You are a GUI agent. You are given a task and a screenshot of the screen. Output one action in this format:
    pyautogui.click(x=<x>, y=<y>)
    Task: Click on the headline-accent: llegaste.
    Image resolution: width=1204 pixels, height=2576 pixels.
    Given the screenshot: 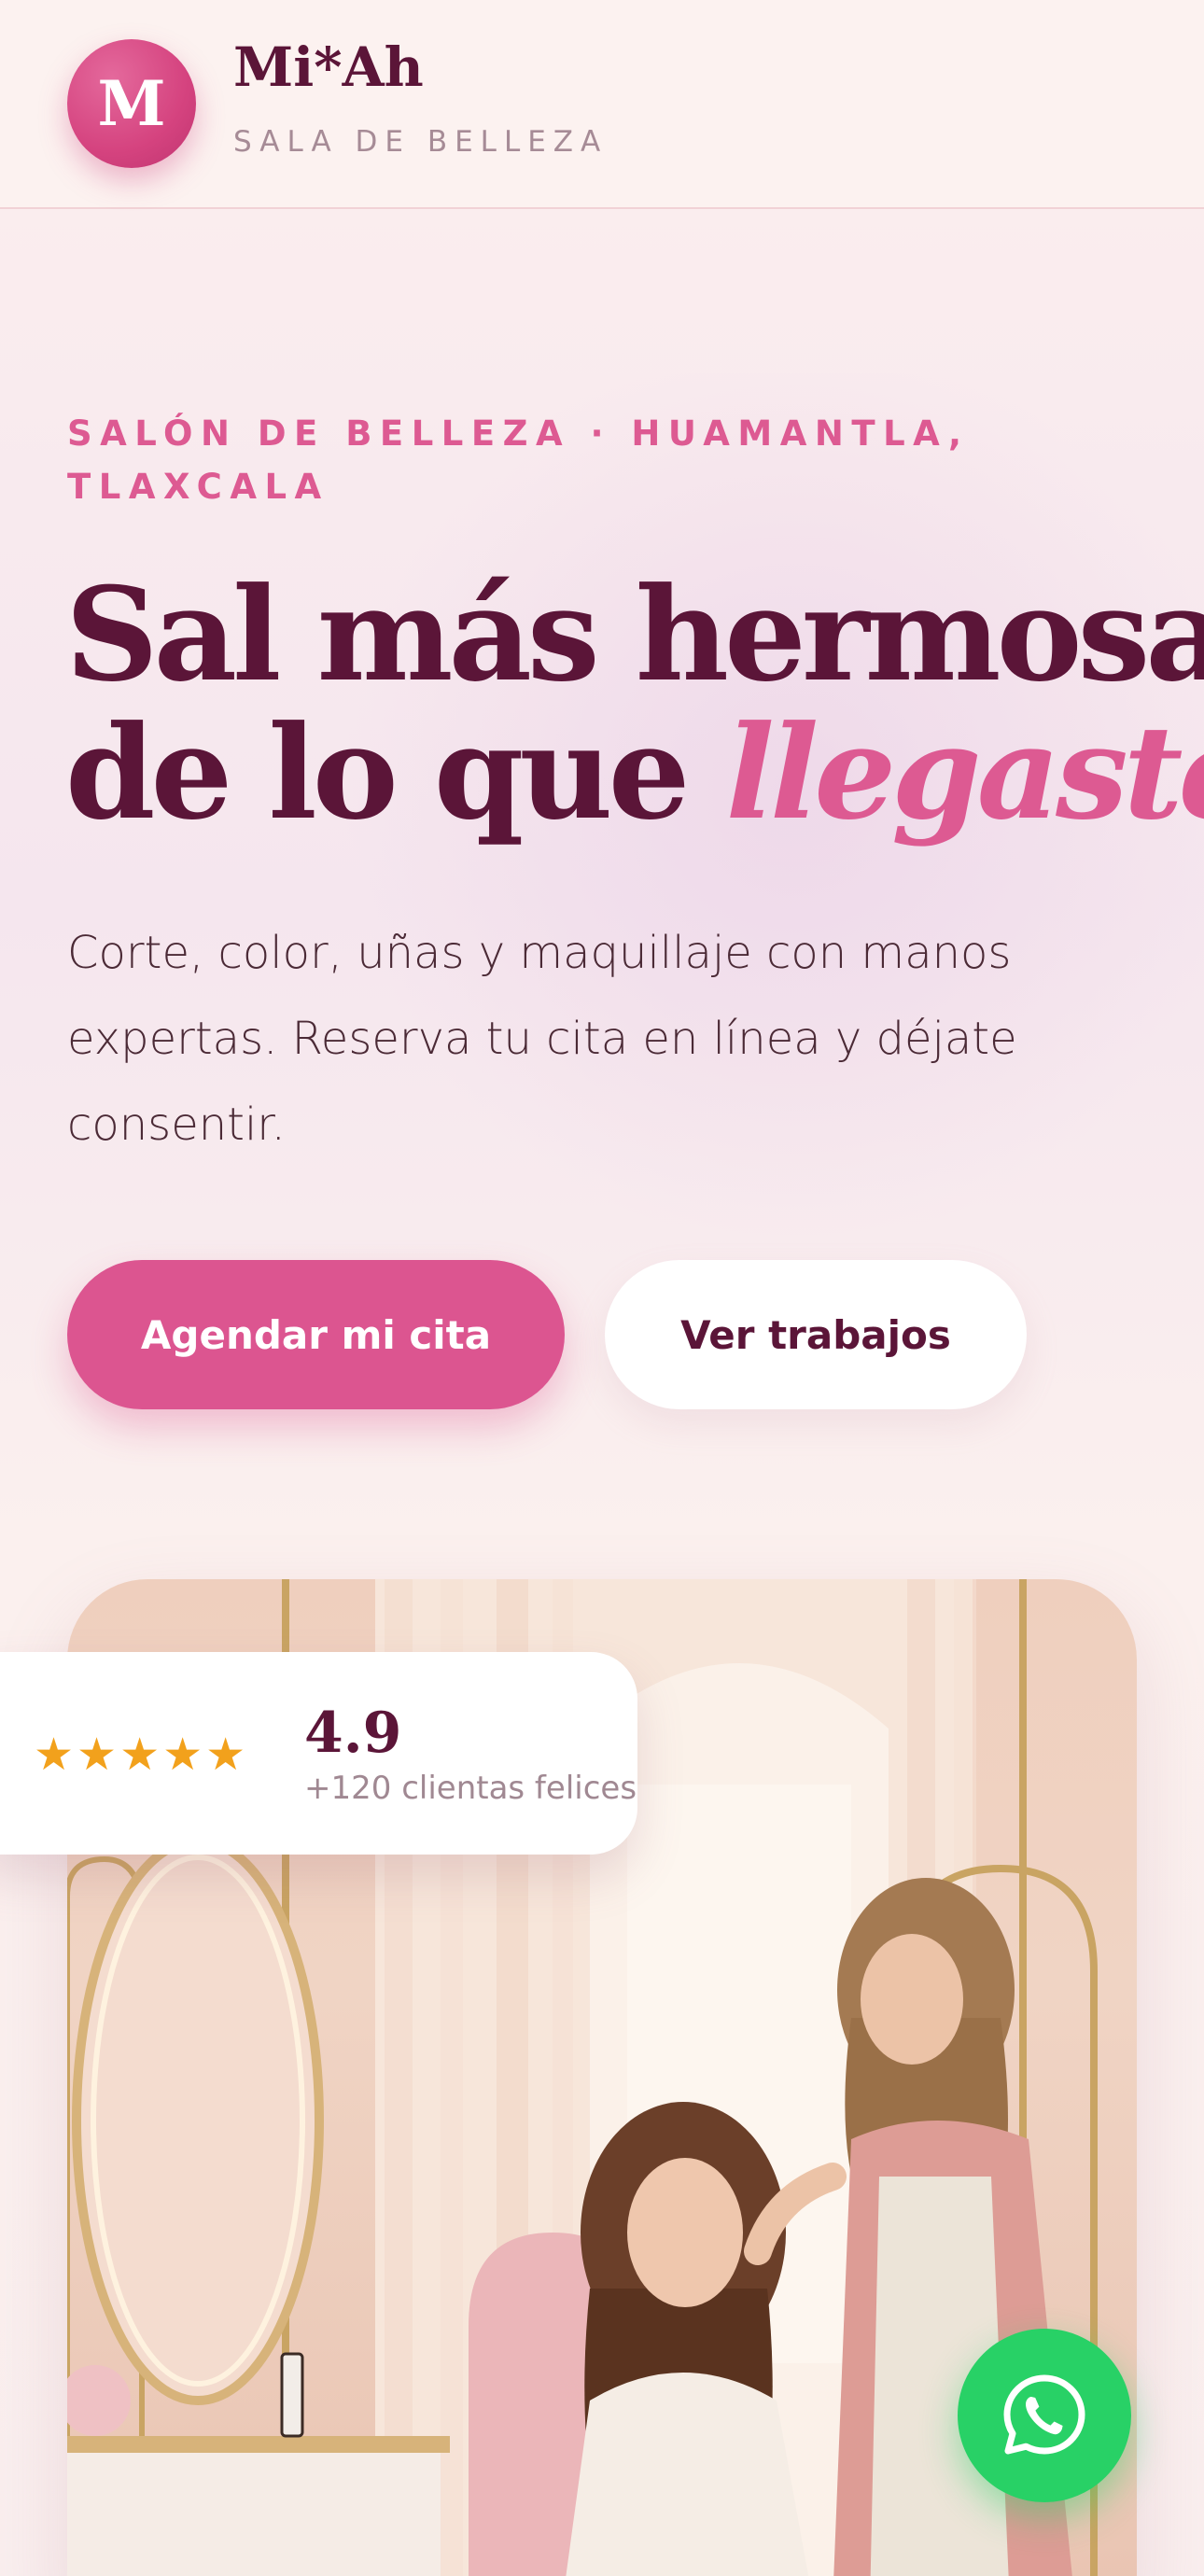 What is the action you would take?
    pyautogui.click(x=964, y=772)
    